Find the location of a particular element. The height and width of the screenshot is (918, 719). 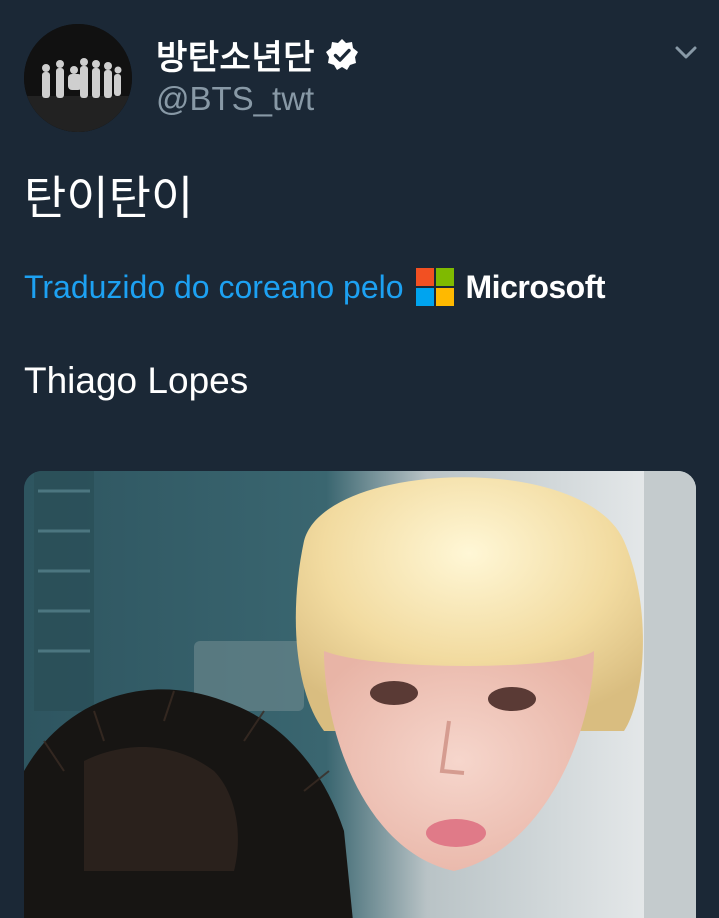

group-photo-avatar-icon is located at coordinates (78, 78).